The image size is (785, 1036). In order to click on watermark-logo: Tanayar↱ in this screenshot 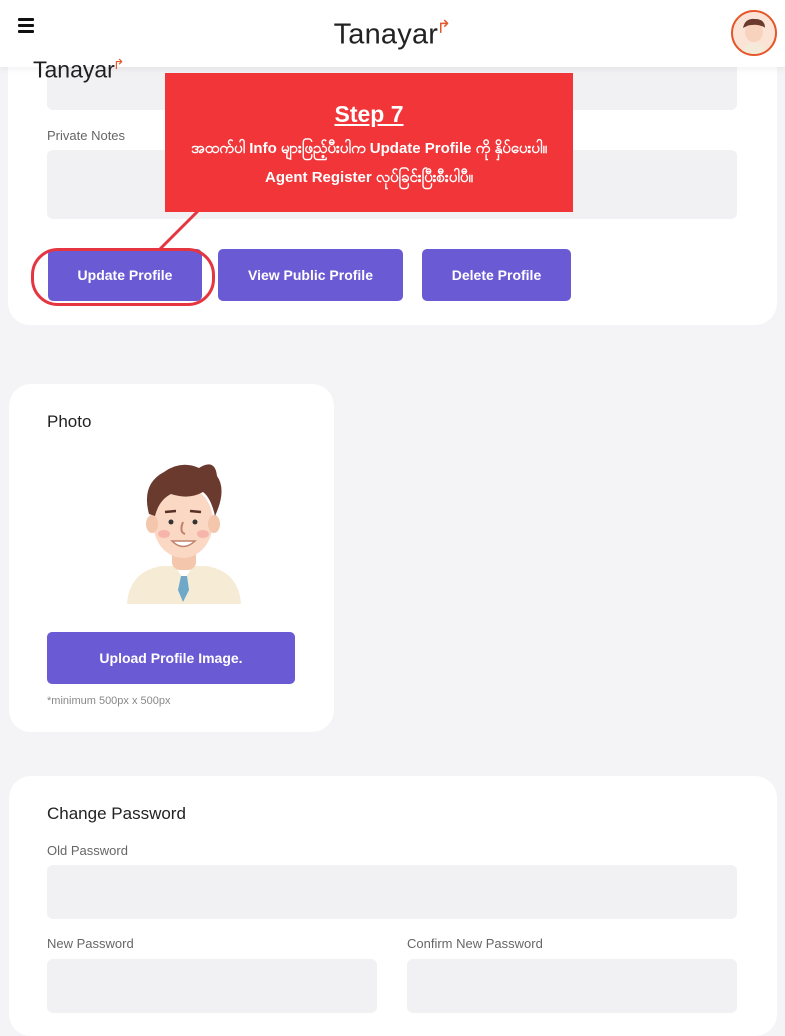, I will do `click(79, 70)`.